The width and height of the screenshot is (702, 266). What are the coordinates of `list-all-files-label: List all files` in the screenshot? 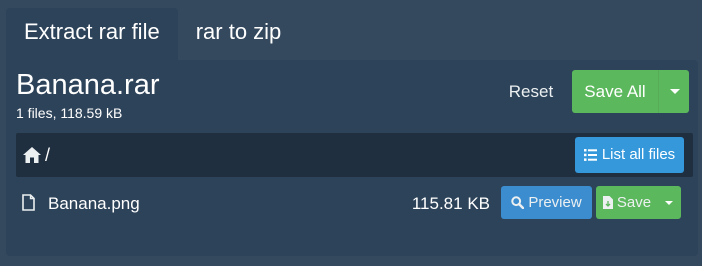 It's located at (638, 154).